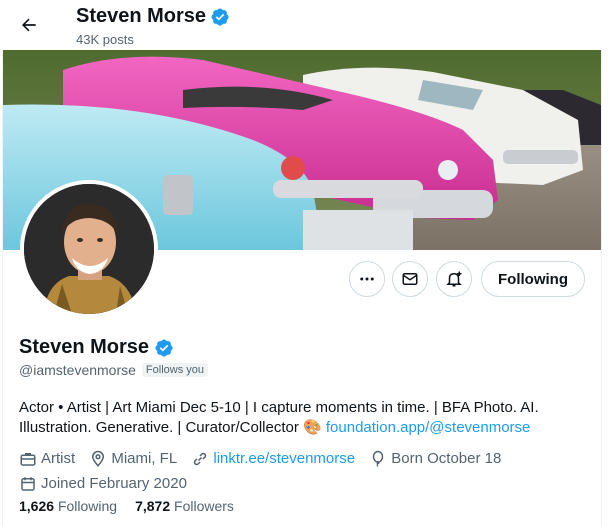 The width and height of the screenshot is (612, 526). Describe the element at coordinates (174, 370) in the screenshot. I see `follows-you-badge: Follows you` at that location.